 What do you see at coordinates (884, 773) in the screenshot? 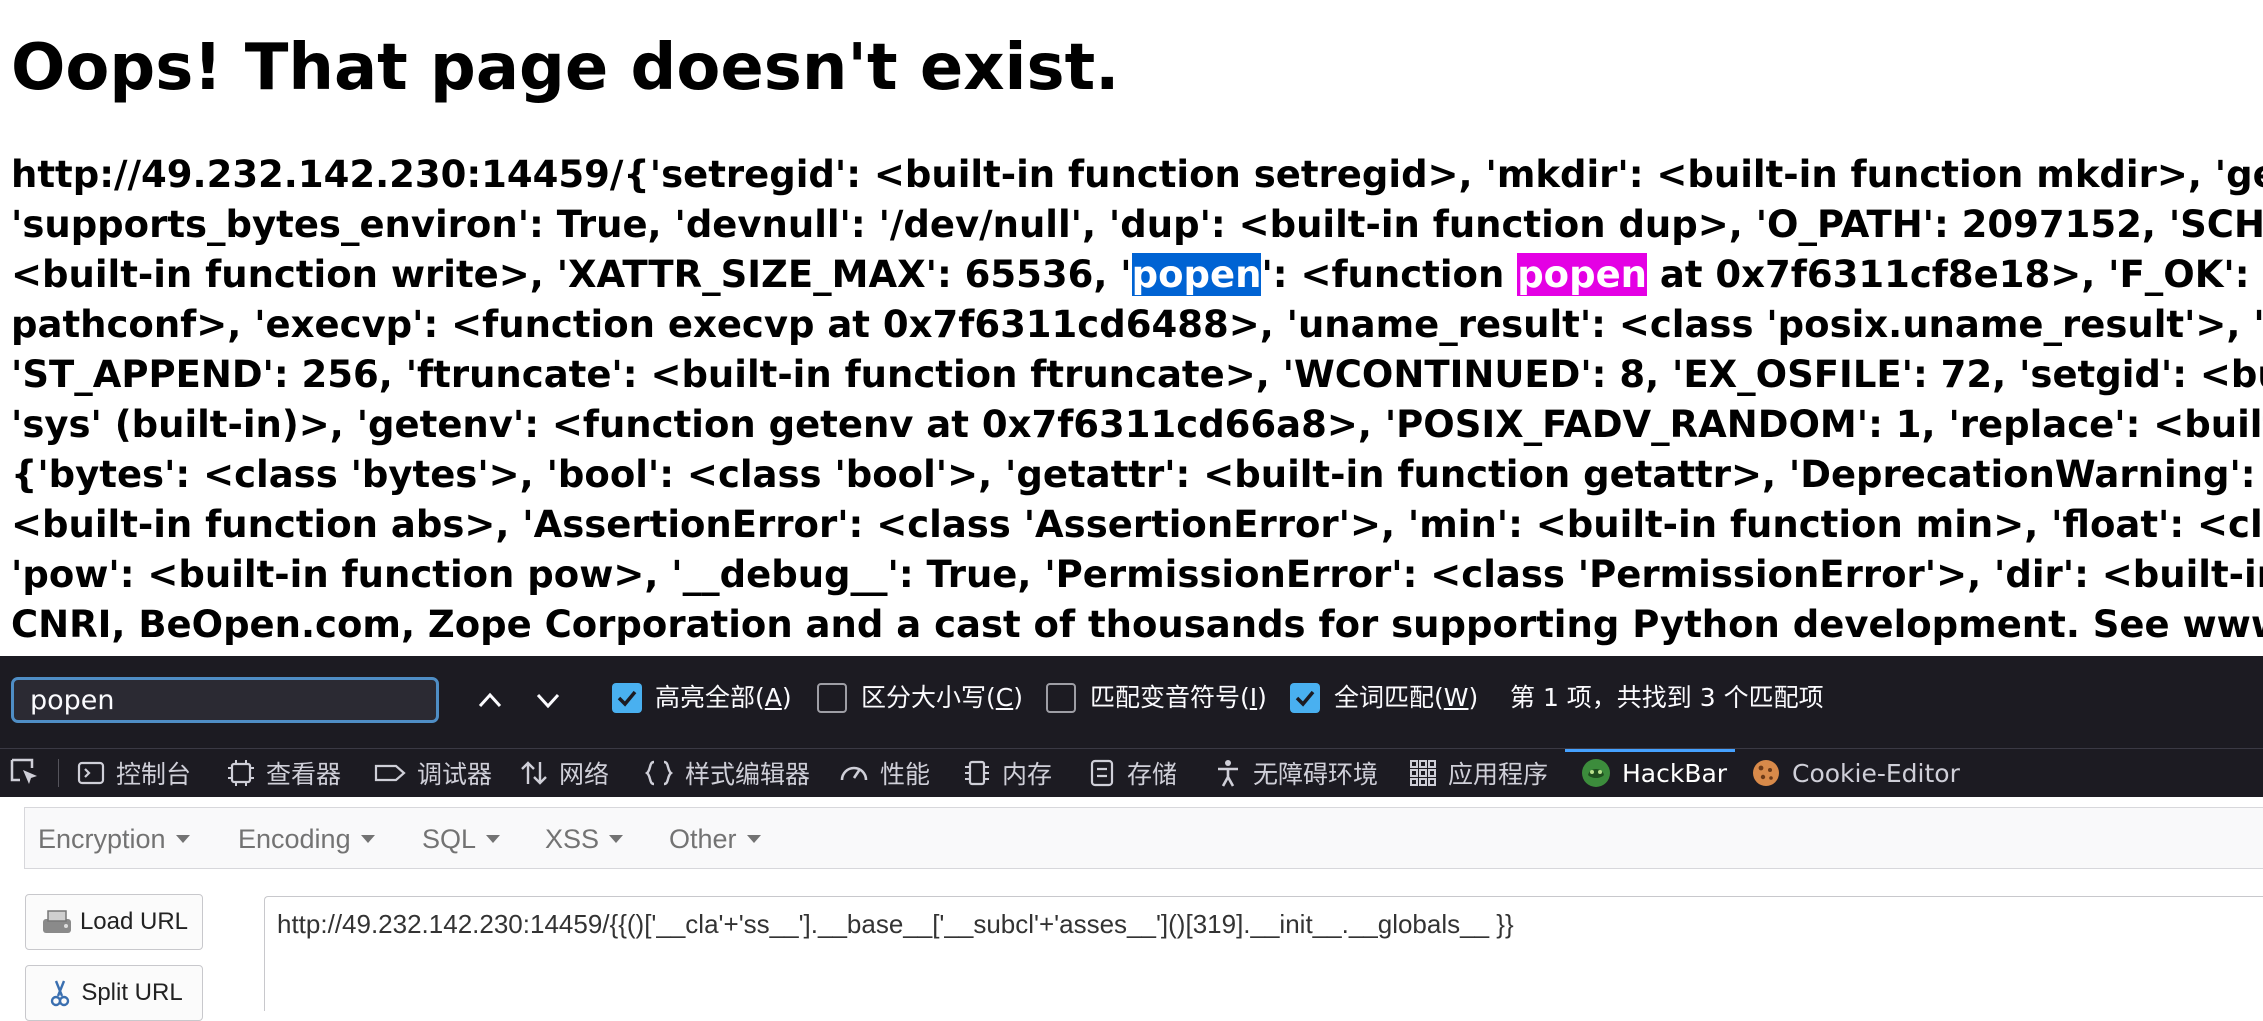
I see `tab-performance: 性能` at bounding box center [884, 773].